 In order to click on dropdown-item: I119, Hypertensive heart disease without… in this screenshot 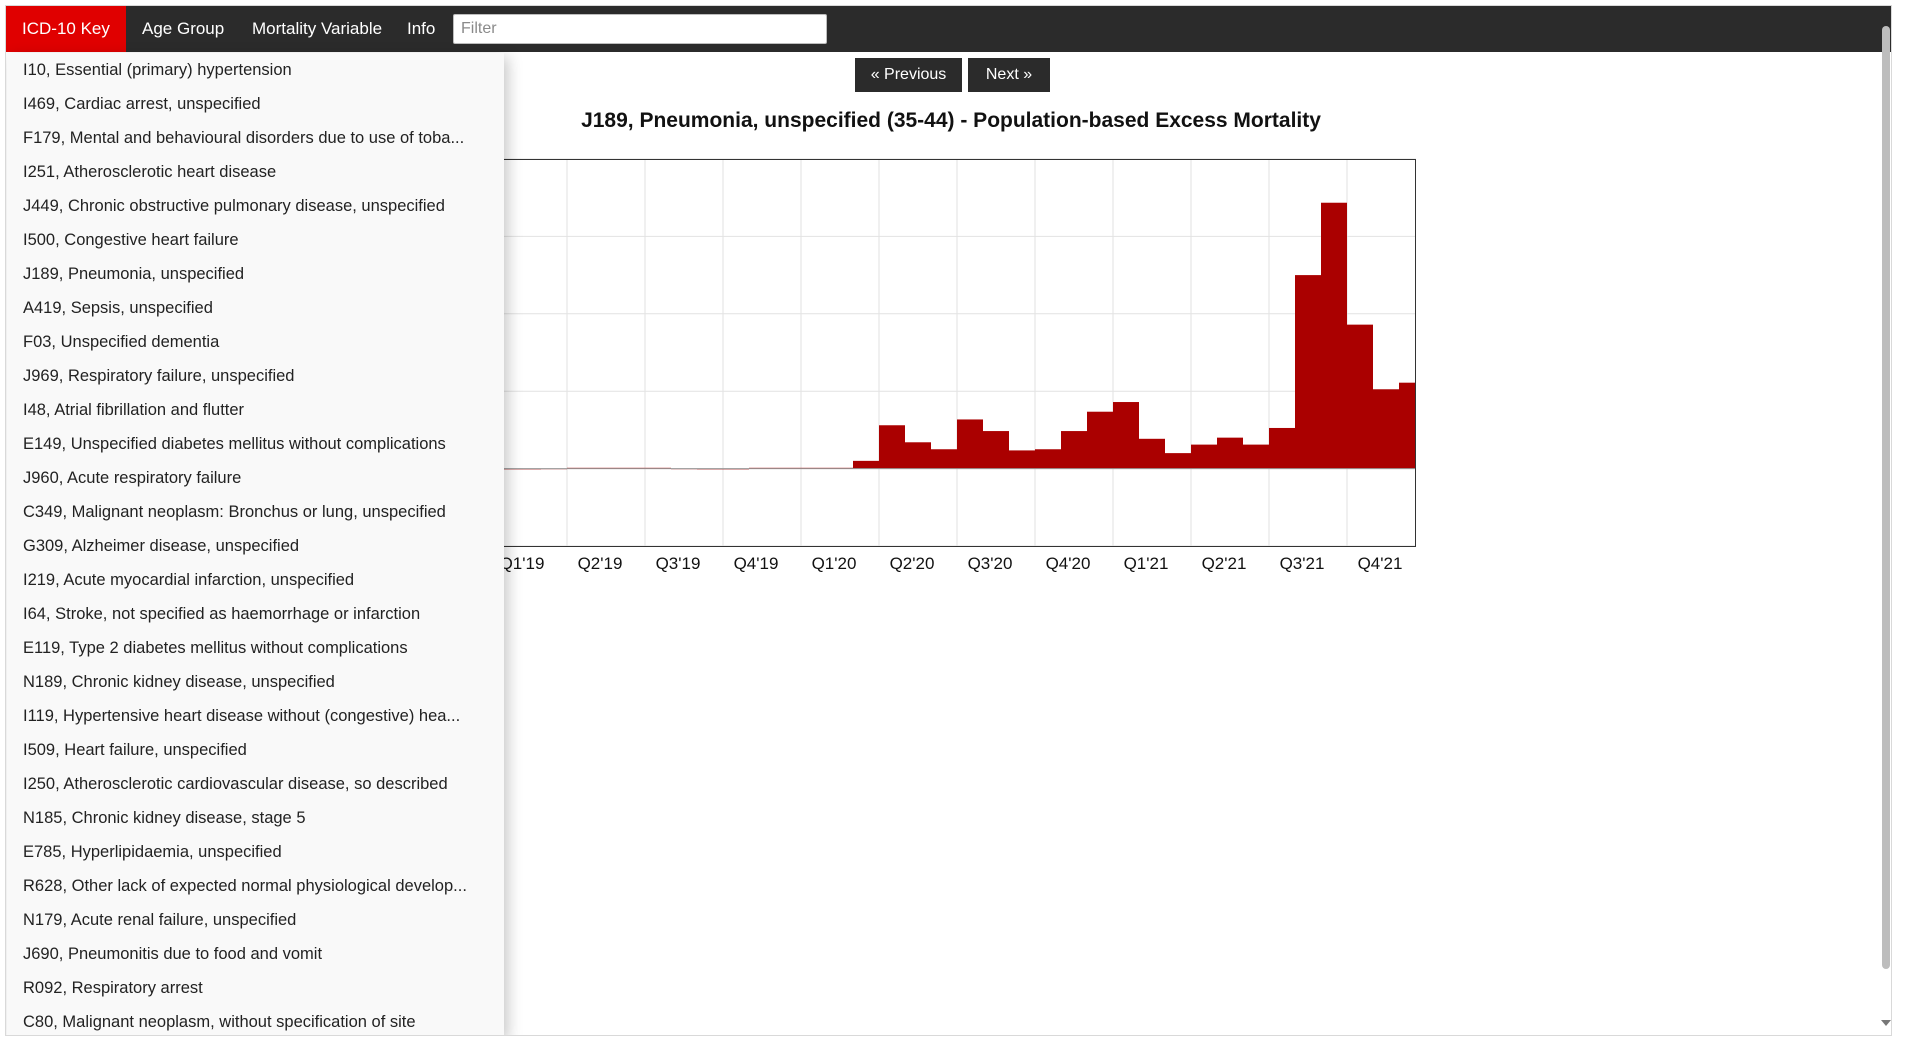, I will do `click(237, 716)`.